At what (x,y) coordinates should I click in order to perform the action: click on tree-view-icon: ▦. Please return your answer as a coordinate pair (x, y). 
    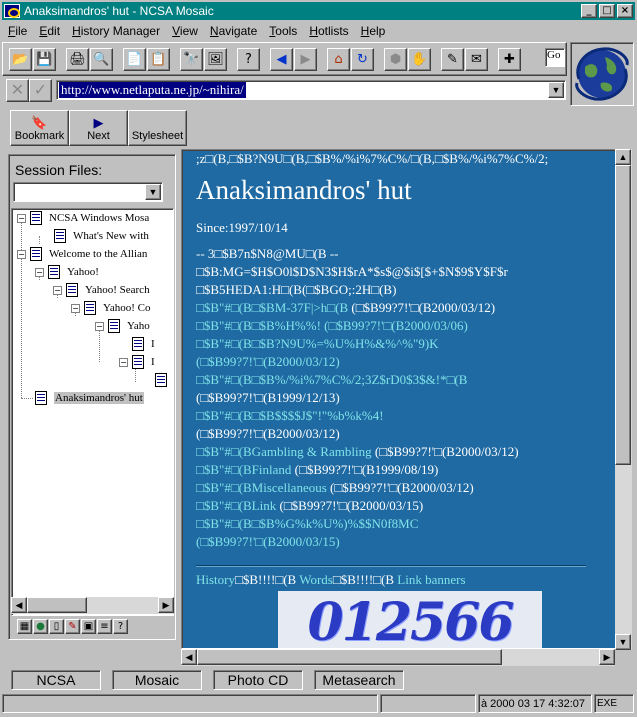
    Looking at the image, I should click on (24, 626).